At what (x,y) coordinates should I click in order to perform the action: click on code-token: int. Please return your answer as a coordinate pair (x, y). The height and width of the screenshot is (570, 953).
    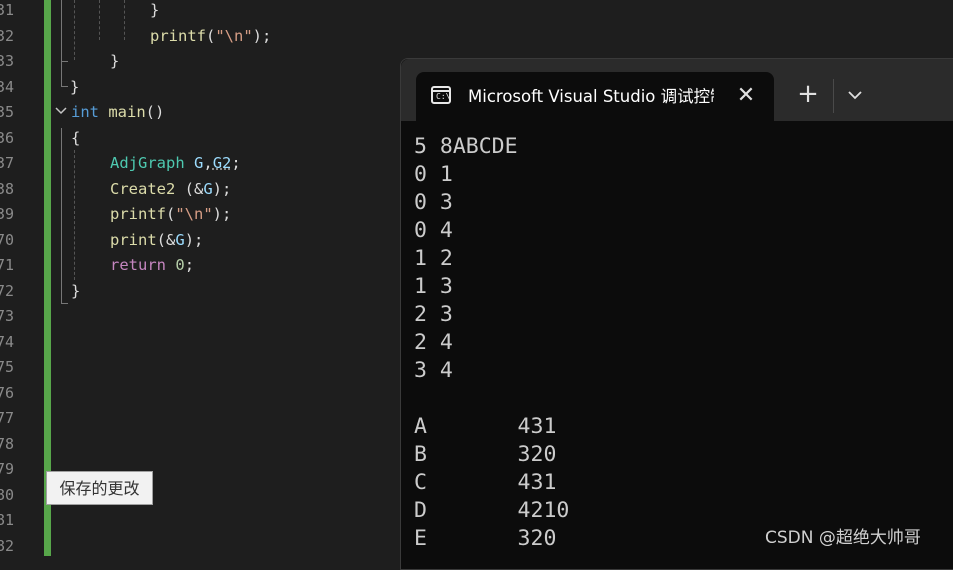
    Looking at the image, I should click on (85, 112).